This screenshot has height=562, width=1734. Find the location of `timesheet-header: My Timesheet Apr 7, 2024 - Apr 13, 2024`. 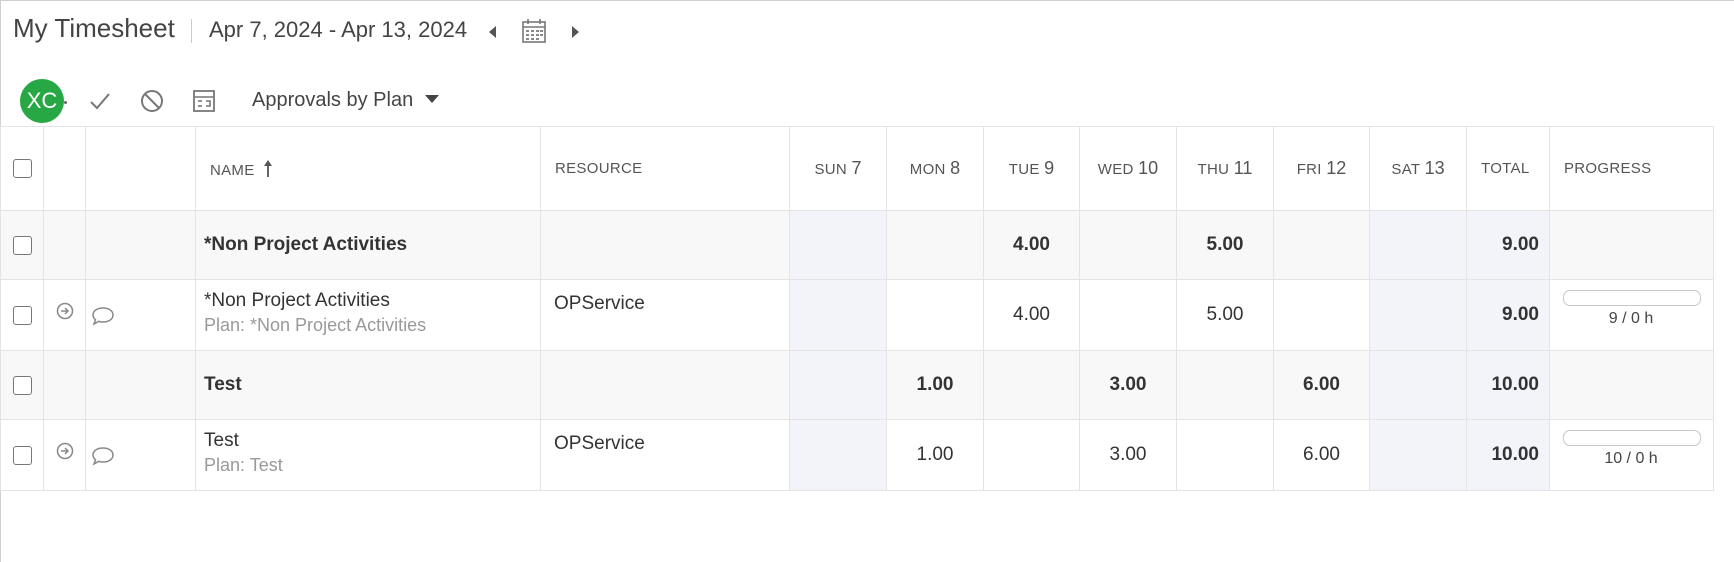

timesheet-header: My Timesheet Apr 7, 2024 - Apr 13, 2024 is located at coordinates (867, 31).